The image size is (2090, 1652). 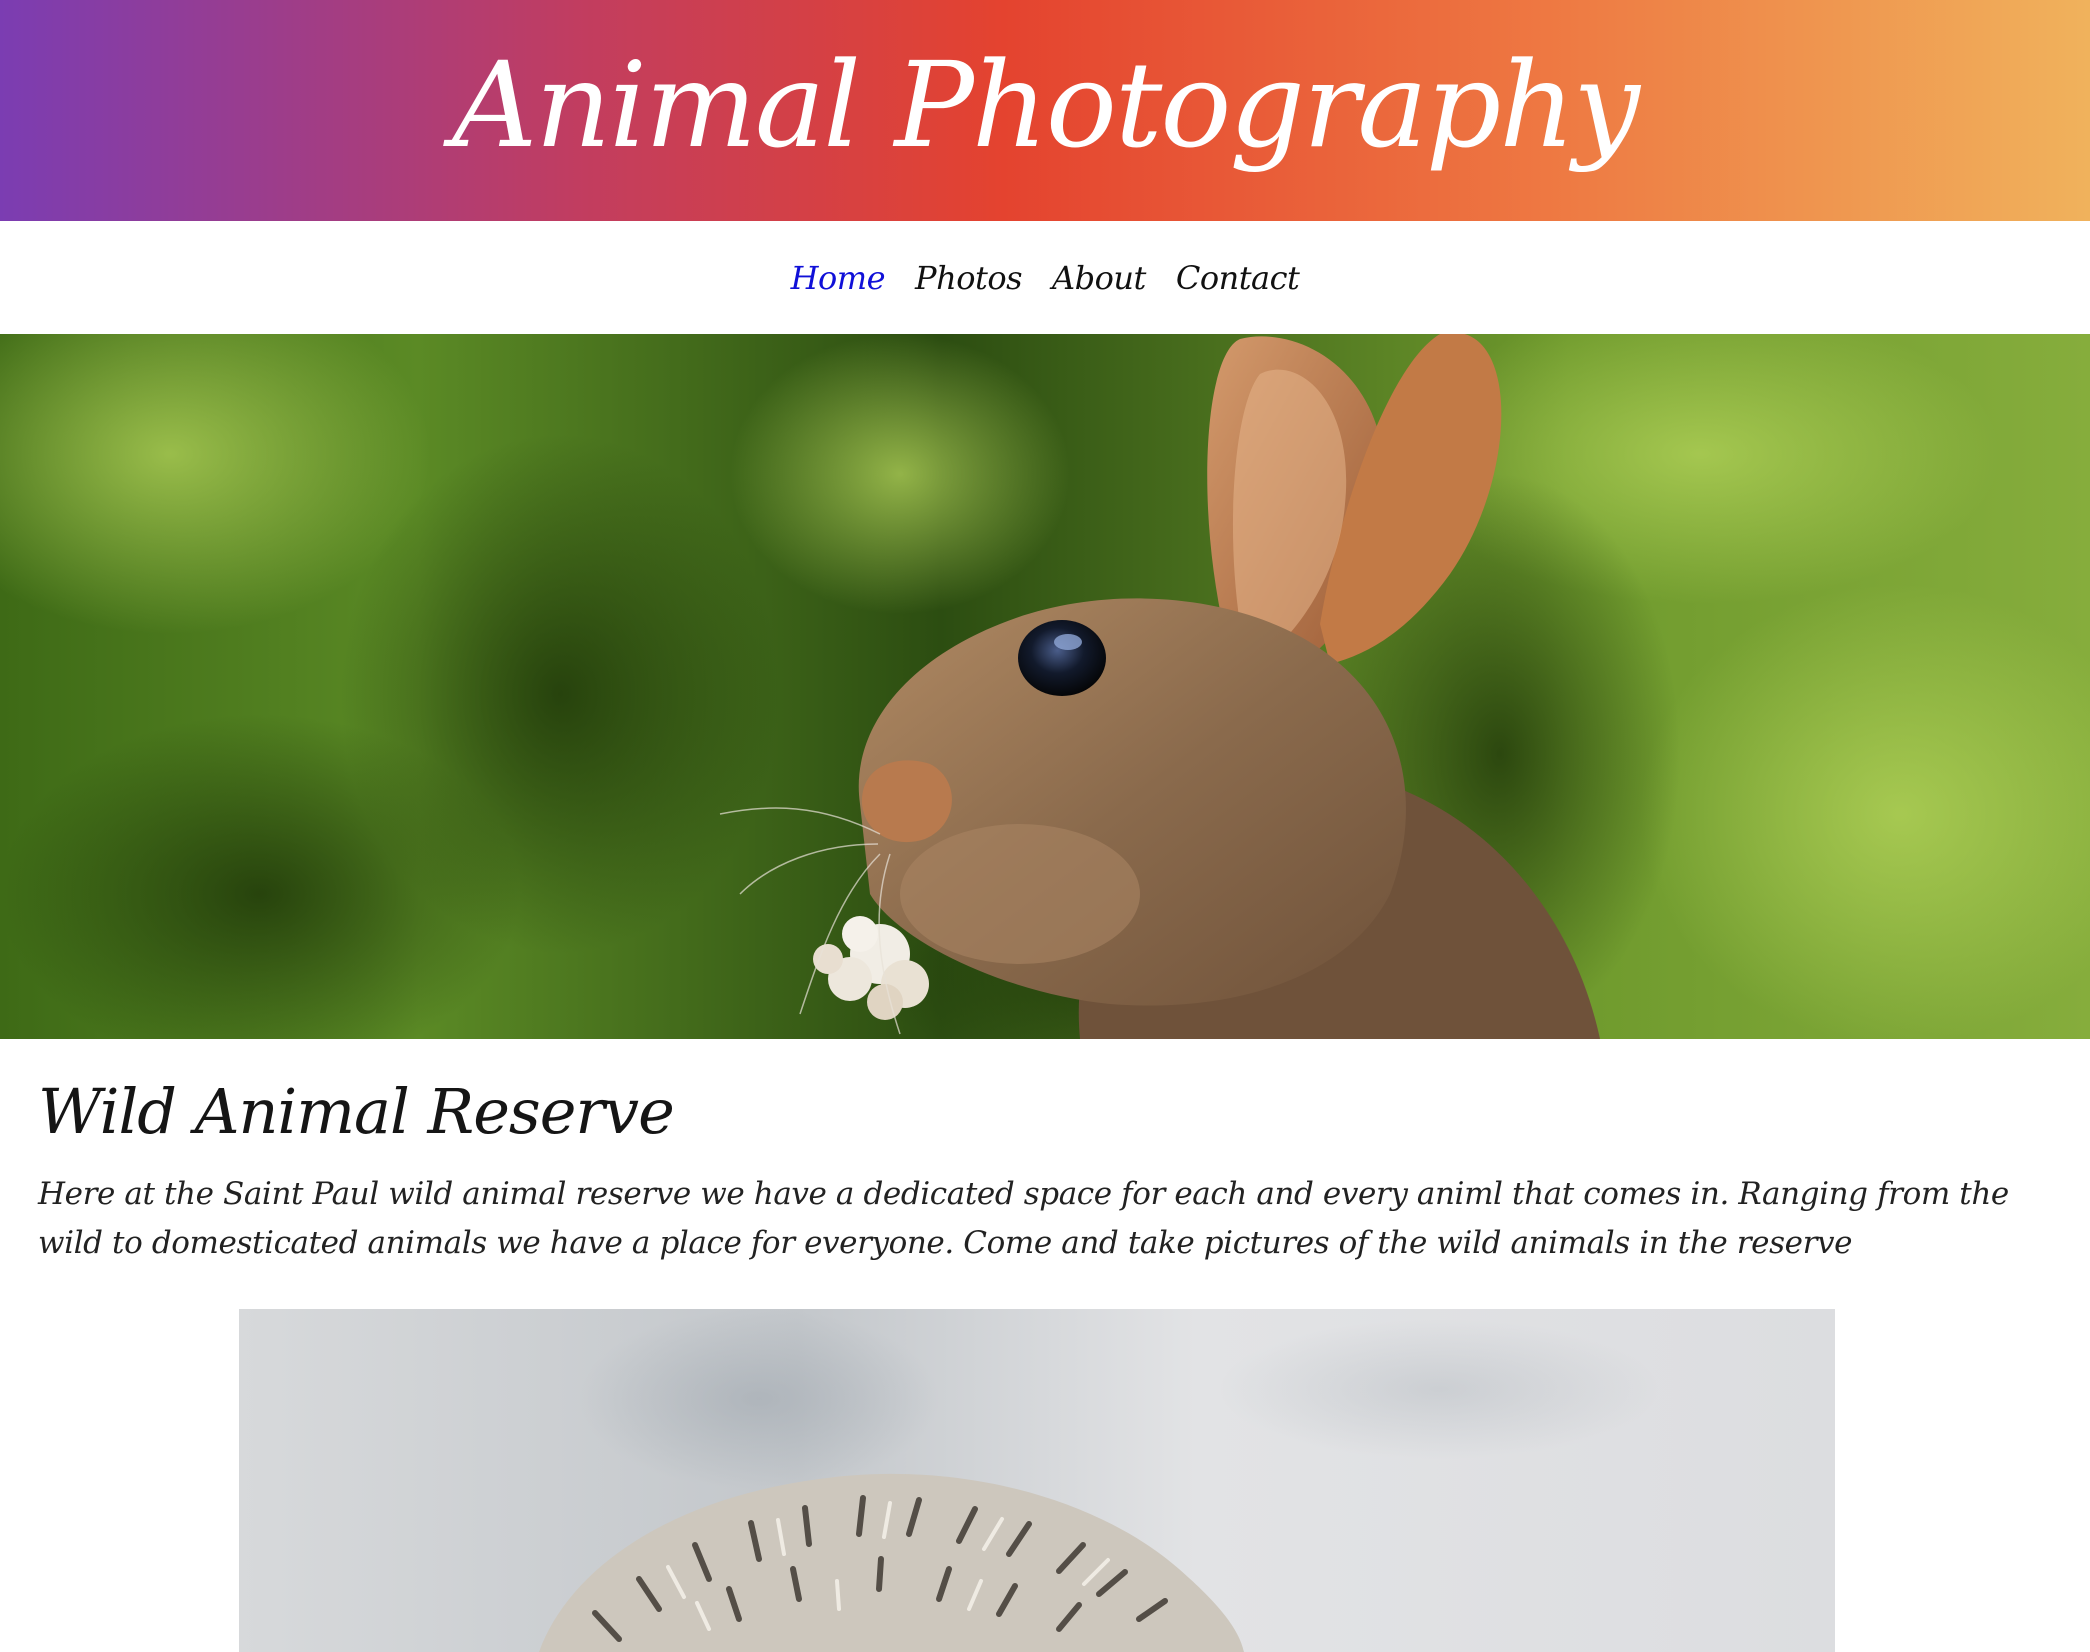 What do you see at coordinates (1045, 277) in the screenshot?
I see `main-nav: Home Photos About Contact` at bounding box center [1045, 277].